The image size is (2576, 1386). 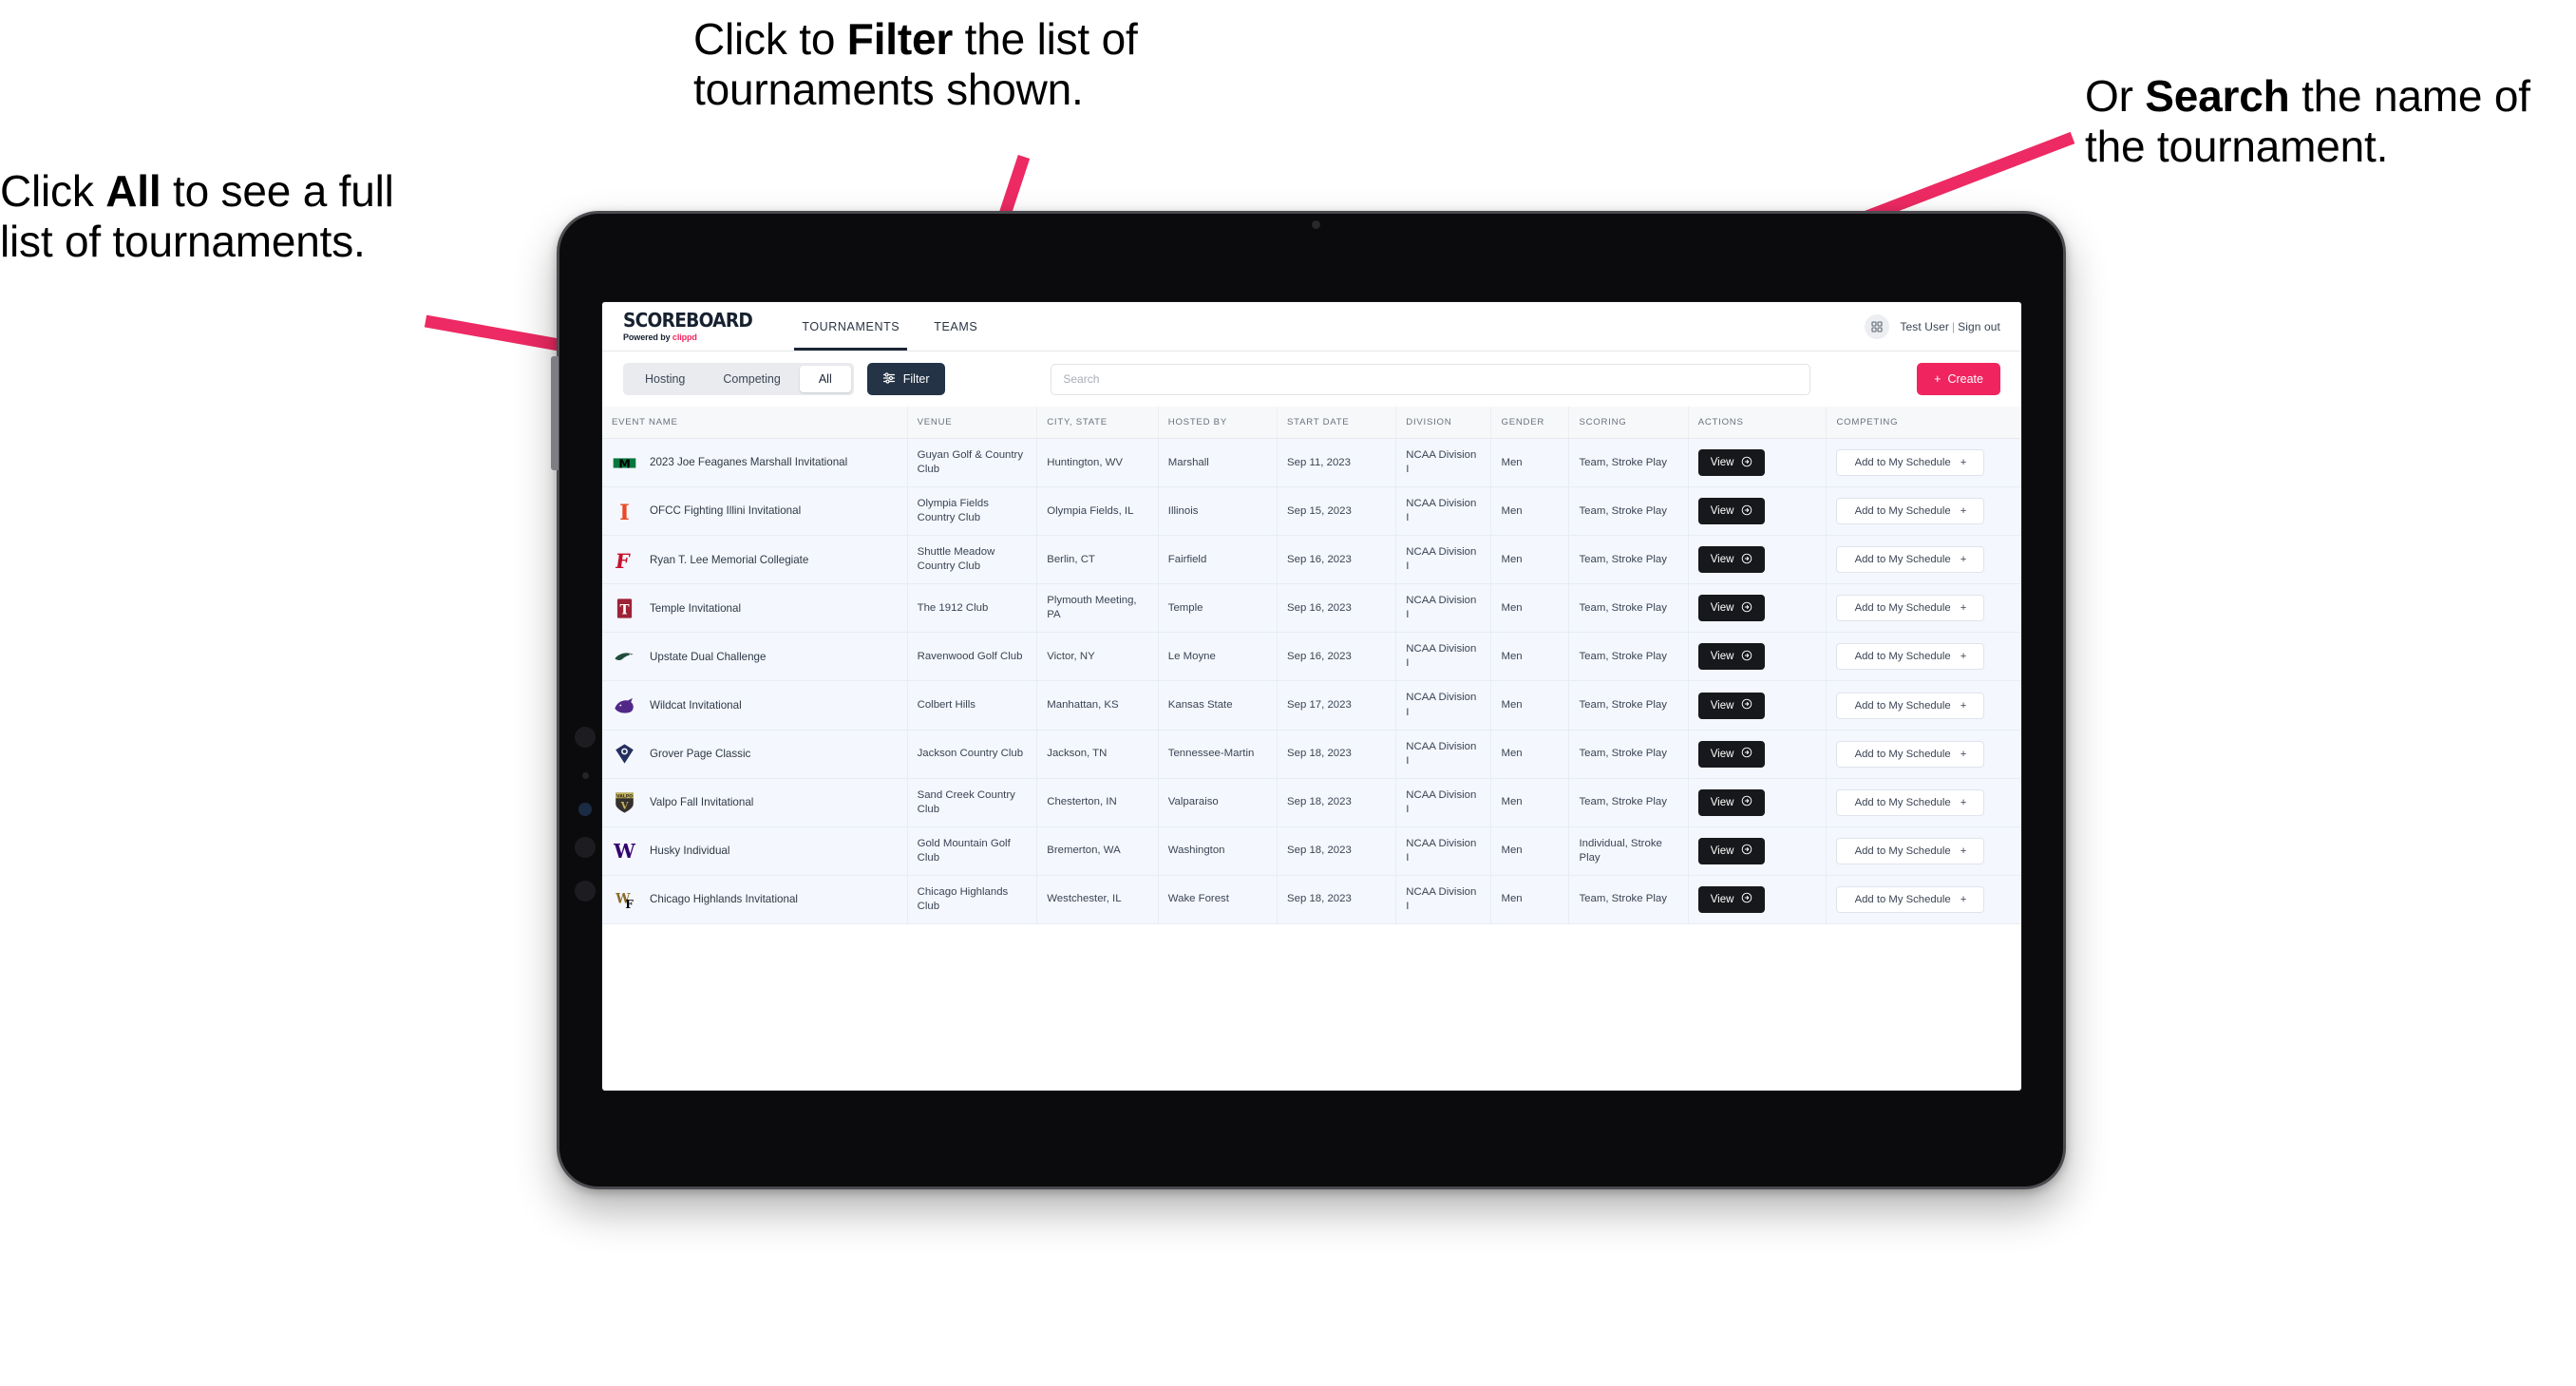 What do you see at coordinates (1746, 802) in the screenshot?
I see `arrow-right-circle-icon` at bounding box center [1746, 802].